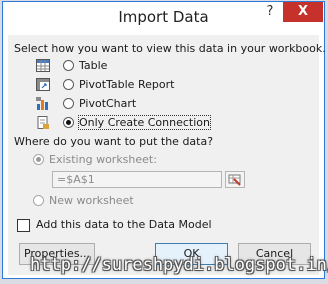 The image size is (328, 284). I want to click on new-worksheet-label: New worksheet, so click(91, 200).